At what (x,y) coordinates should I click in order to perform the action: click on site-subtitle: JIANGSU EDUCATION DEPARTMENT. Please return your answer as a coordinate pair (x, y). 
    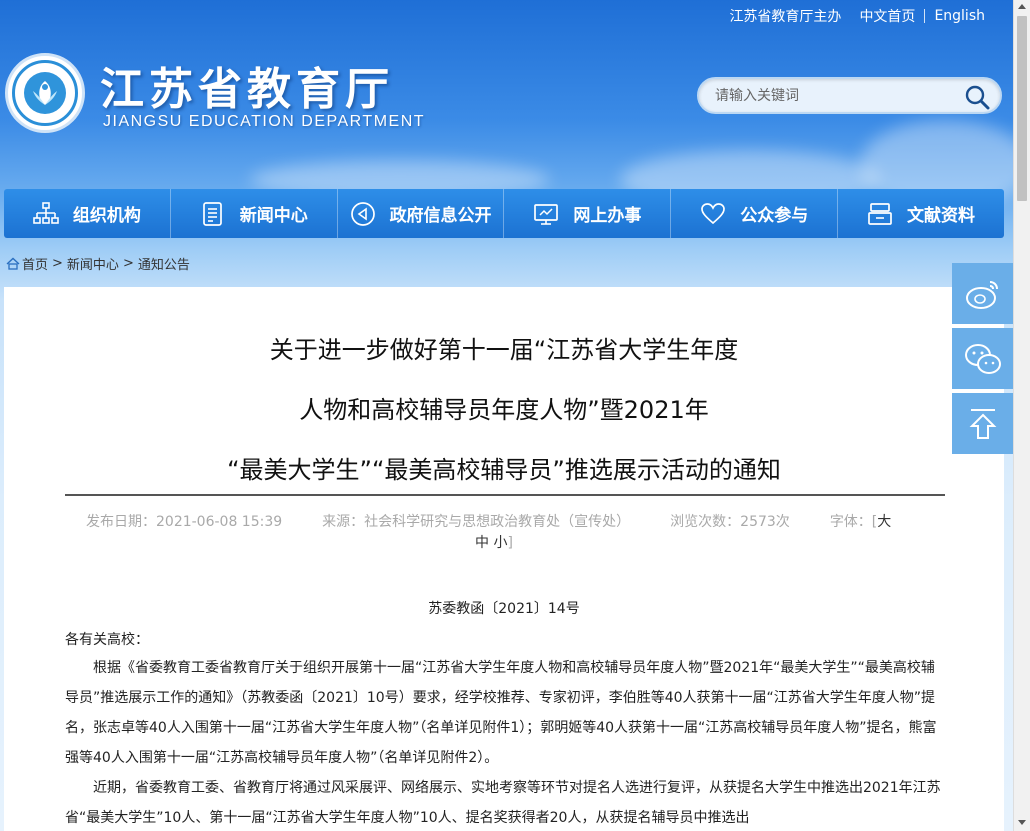
    Looking at the image, I should click on (264, 121).